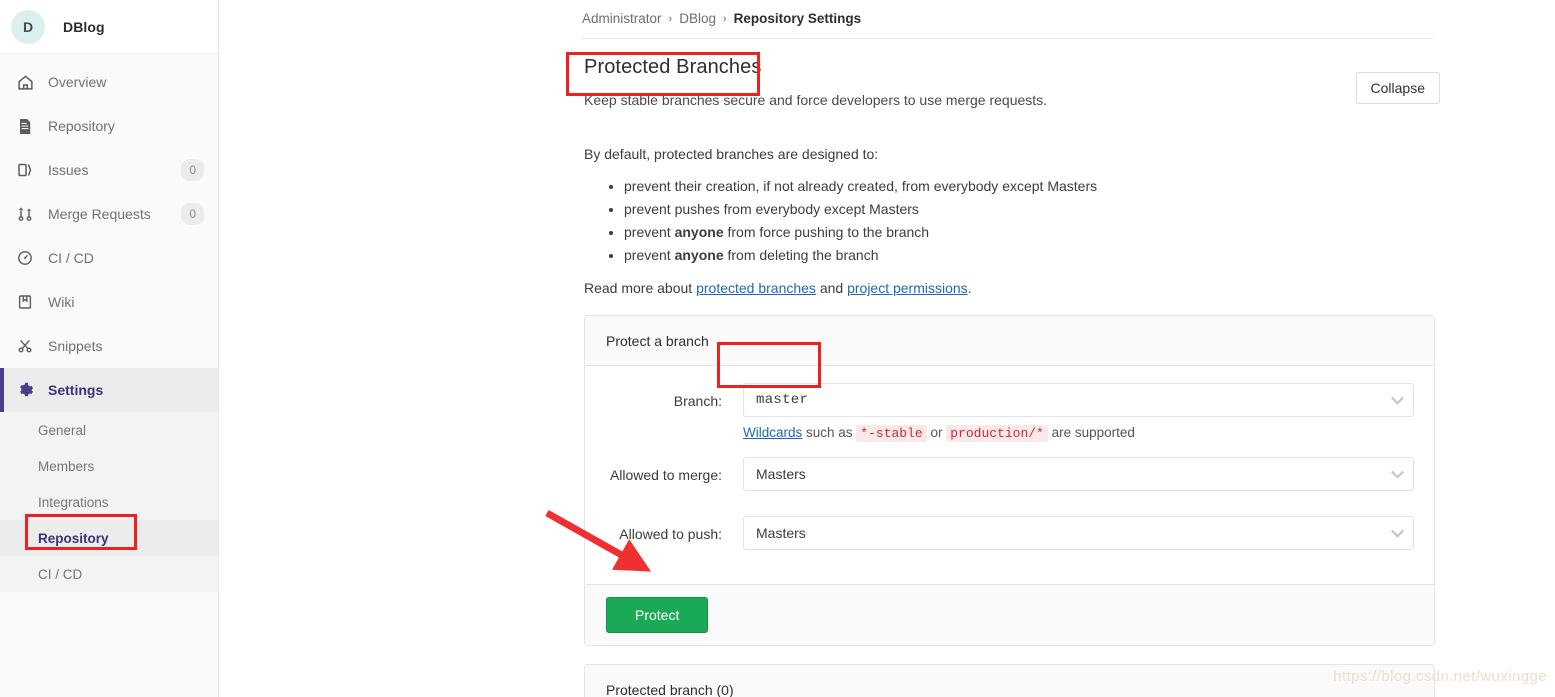  I want to click on read-more-suffix: ., so click(969, 288).